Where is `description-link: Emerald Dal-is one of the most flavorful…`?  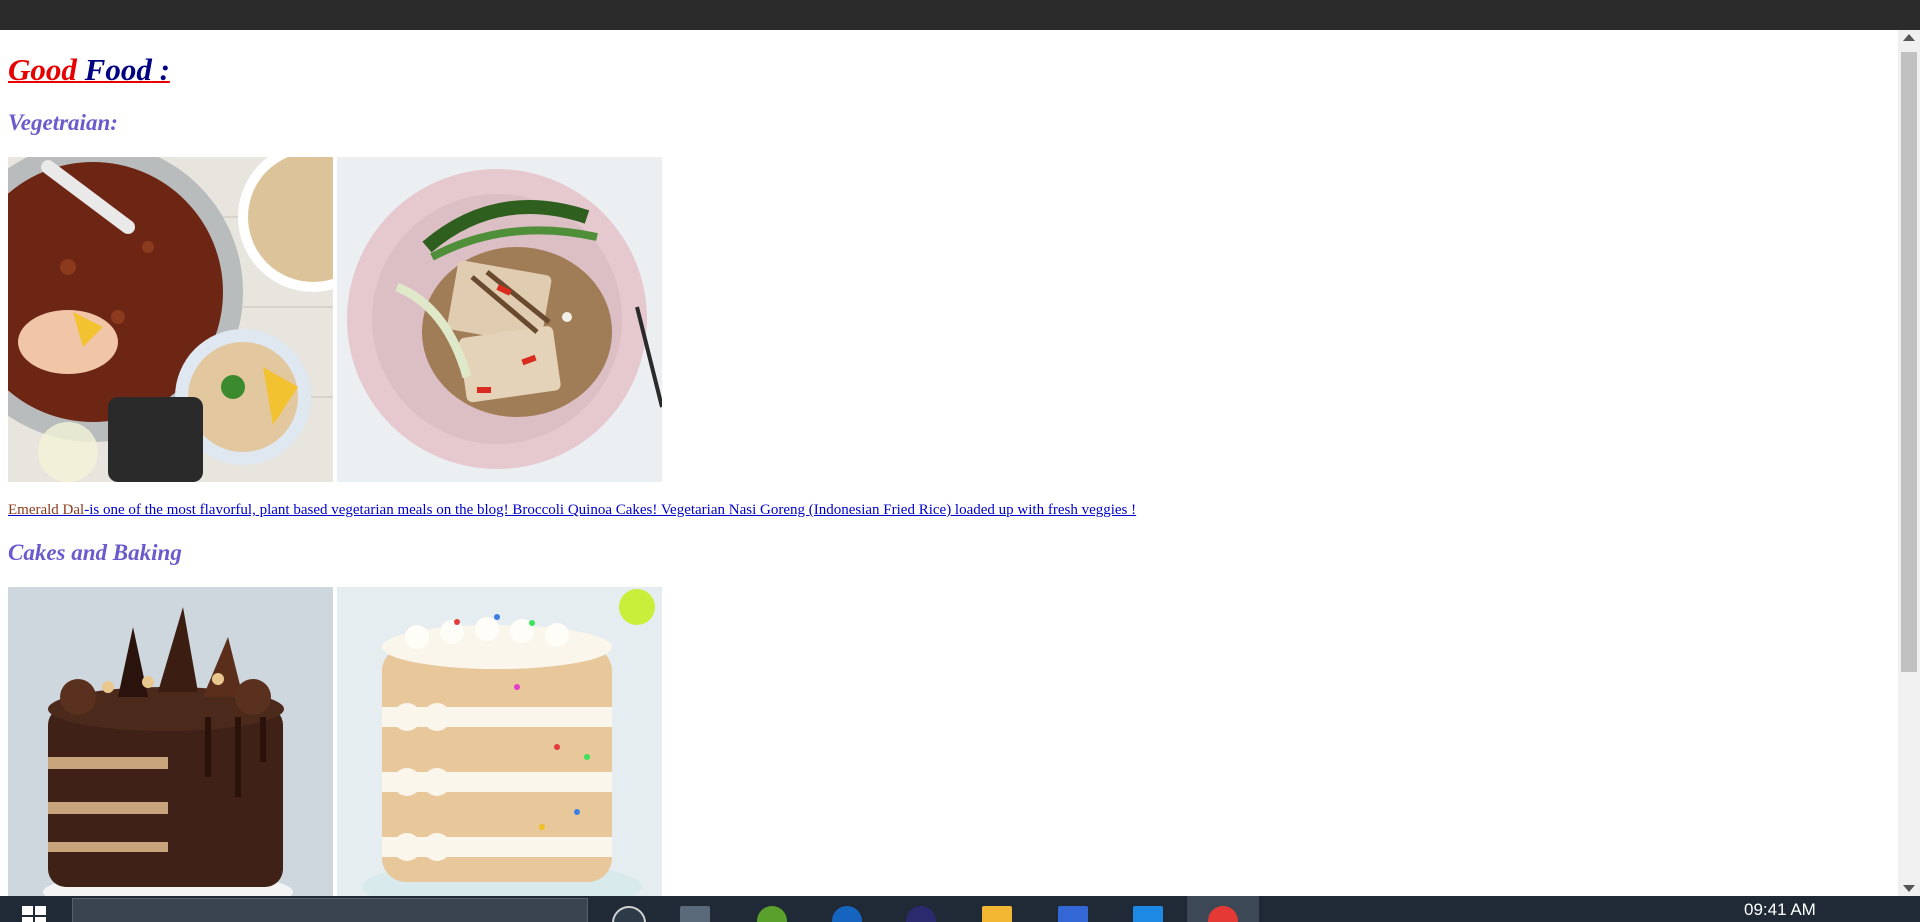
description-link: Emerald Dal-is one of the most flavorful… is located at coordinates (572, 510).